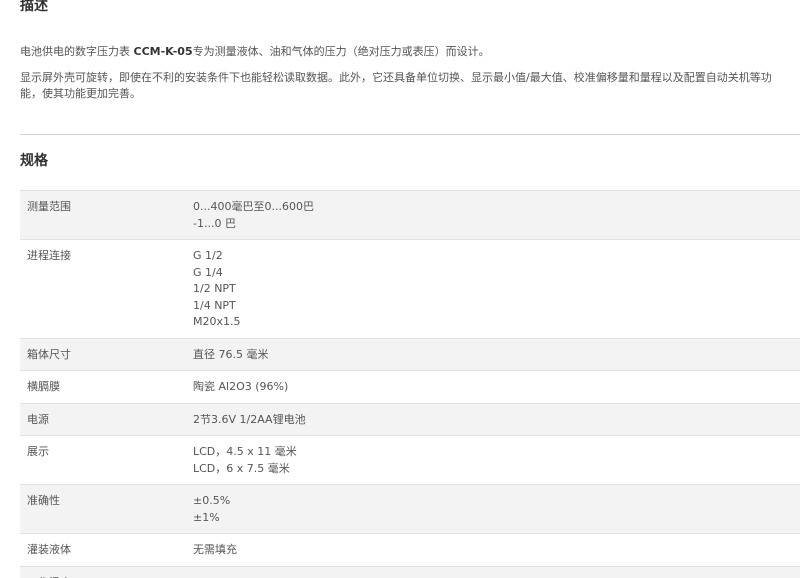  What do you see at coordinates (496, 288) in the screenshot?
I see `spec-value-cell: G 1/2 G 1/4 1/2 NPT 1/4 NPT M20x1.5` at bounding box center [496, 288].